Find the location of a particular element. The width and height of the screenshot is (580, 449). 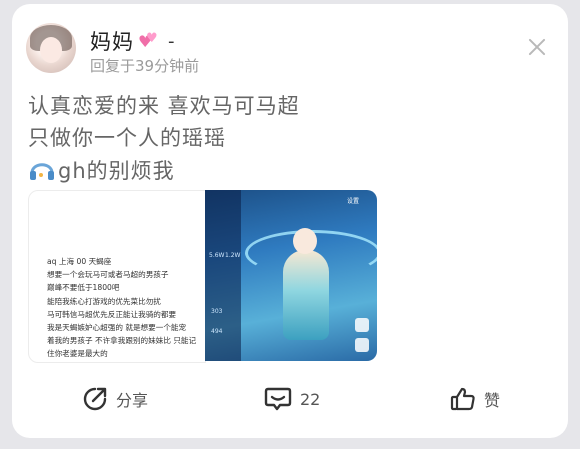

close-icon is located at coordinates (537, 47).